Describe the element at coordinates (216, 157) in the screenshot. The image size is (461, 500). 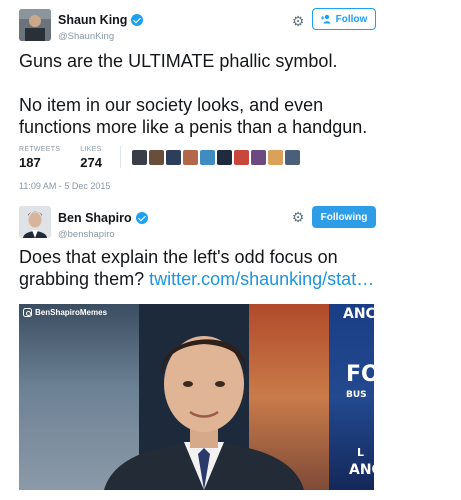
I see `liker-avatars` at that location.